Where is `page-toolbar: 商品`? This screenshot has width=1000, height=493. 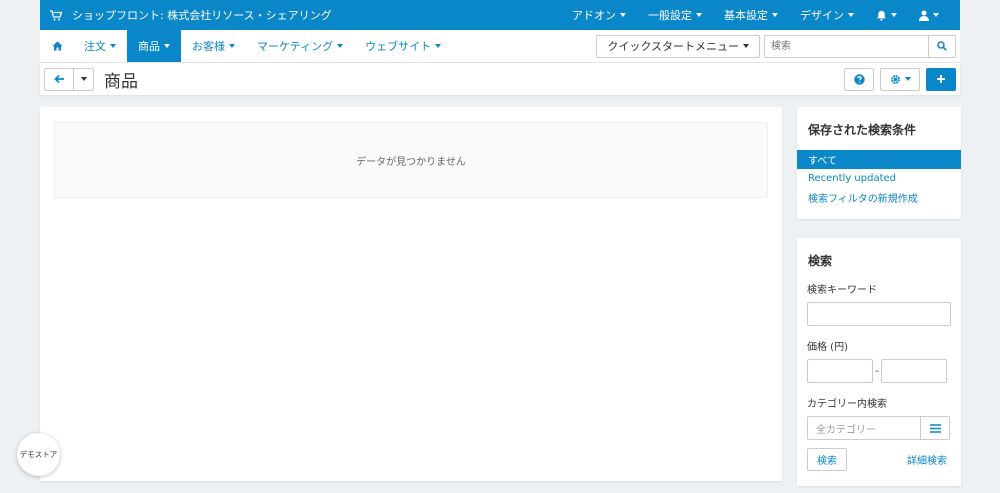
page-toolbar: 商品 is located at coordinates (500, 79).